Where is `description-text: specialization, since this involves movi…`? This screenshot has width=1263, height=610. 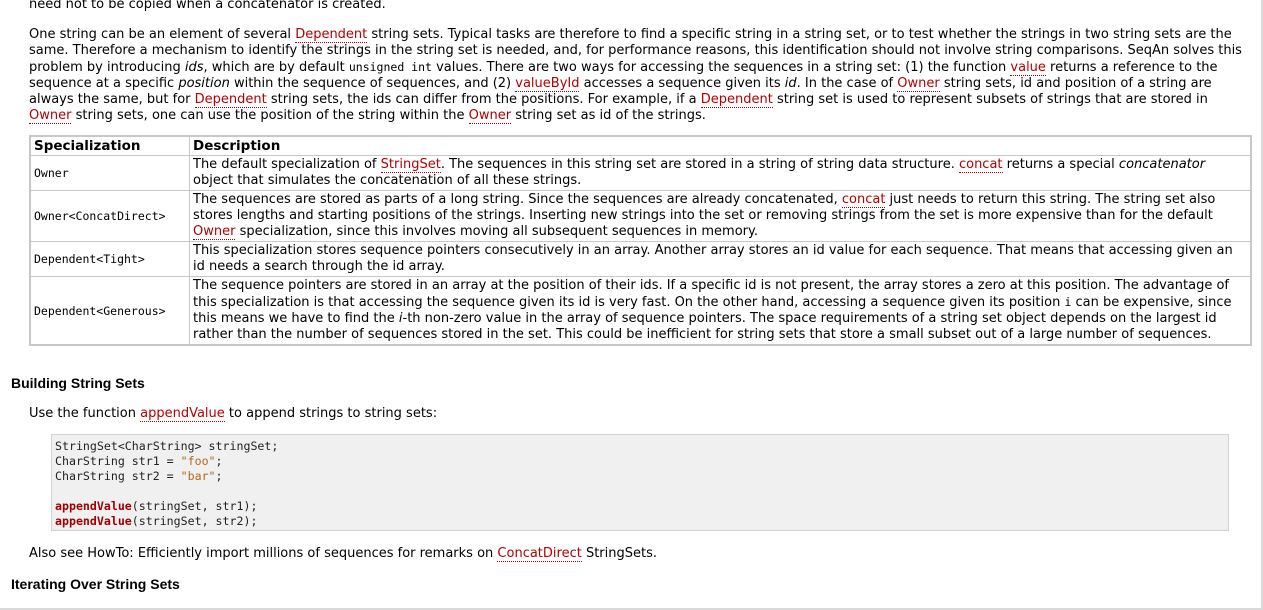 description-text: specialization, since this involves movi… is located at coordinates (496, 231).